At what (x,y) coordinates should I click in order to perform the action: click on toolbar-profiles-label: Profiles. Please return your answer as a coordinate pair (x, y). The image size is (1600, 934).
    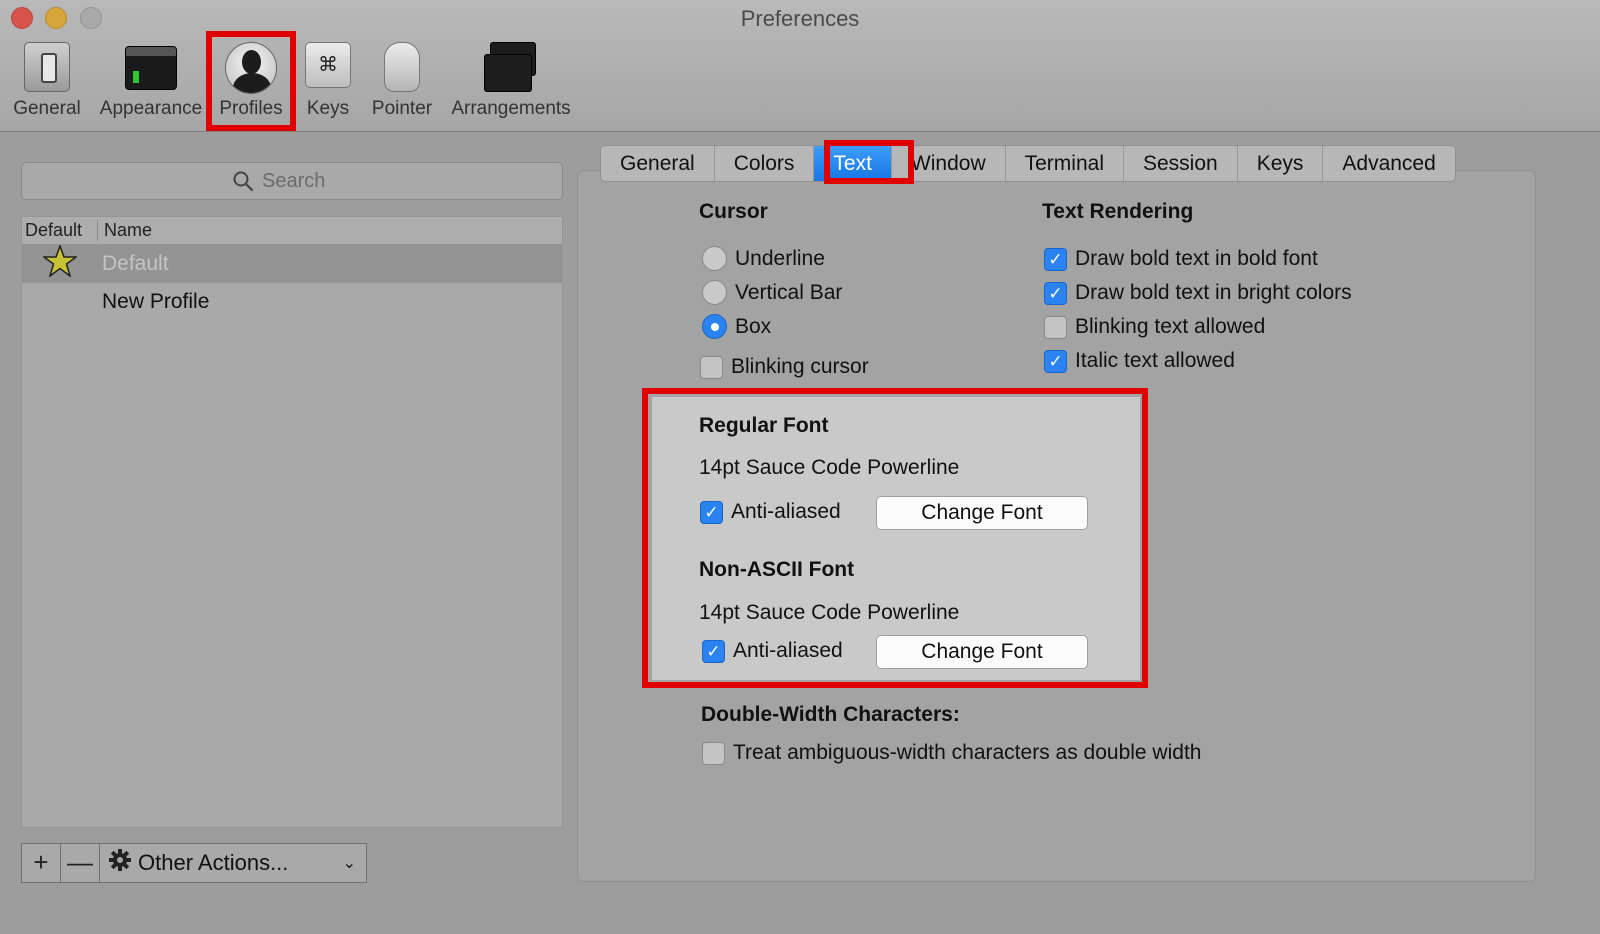
    Looking at the image, I should click on (251, 108).